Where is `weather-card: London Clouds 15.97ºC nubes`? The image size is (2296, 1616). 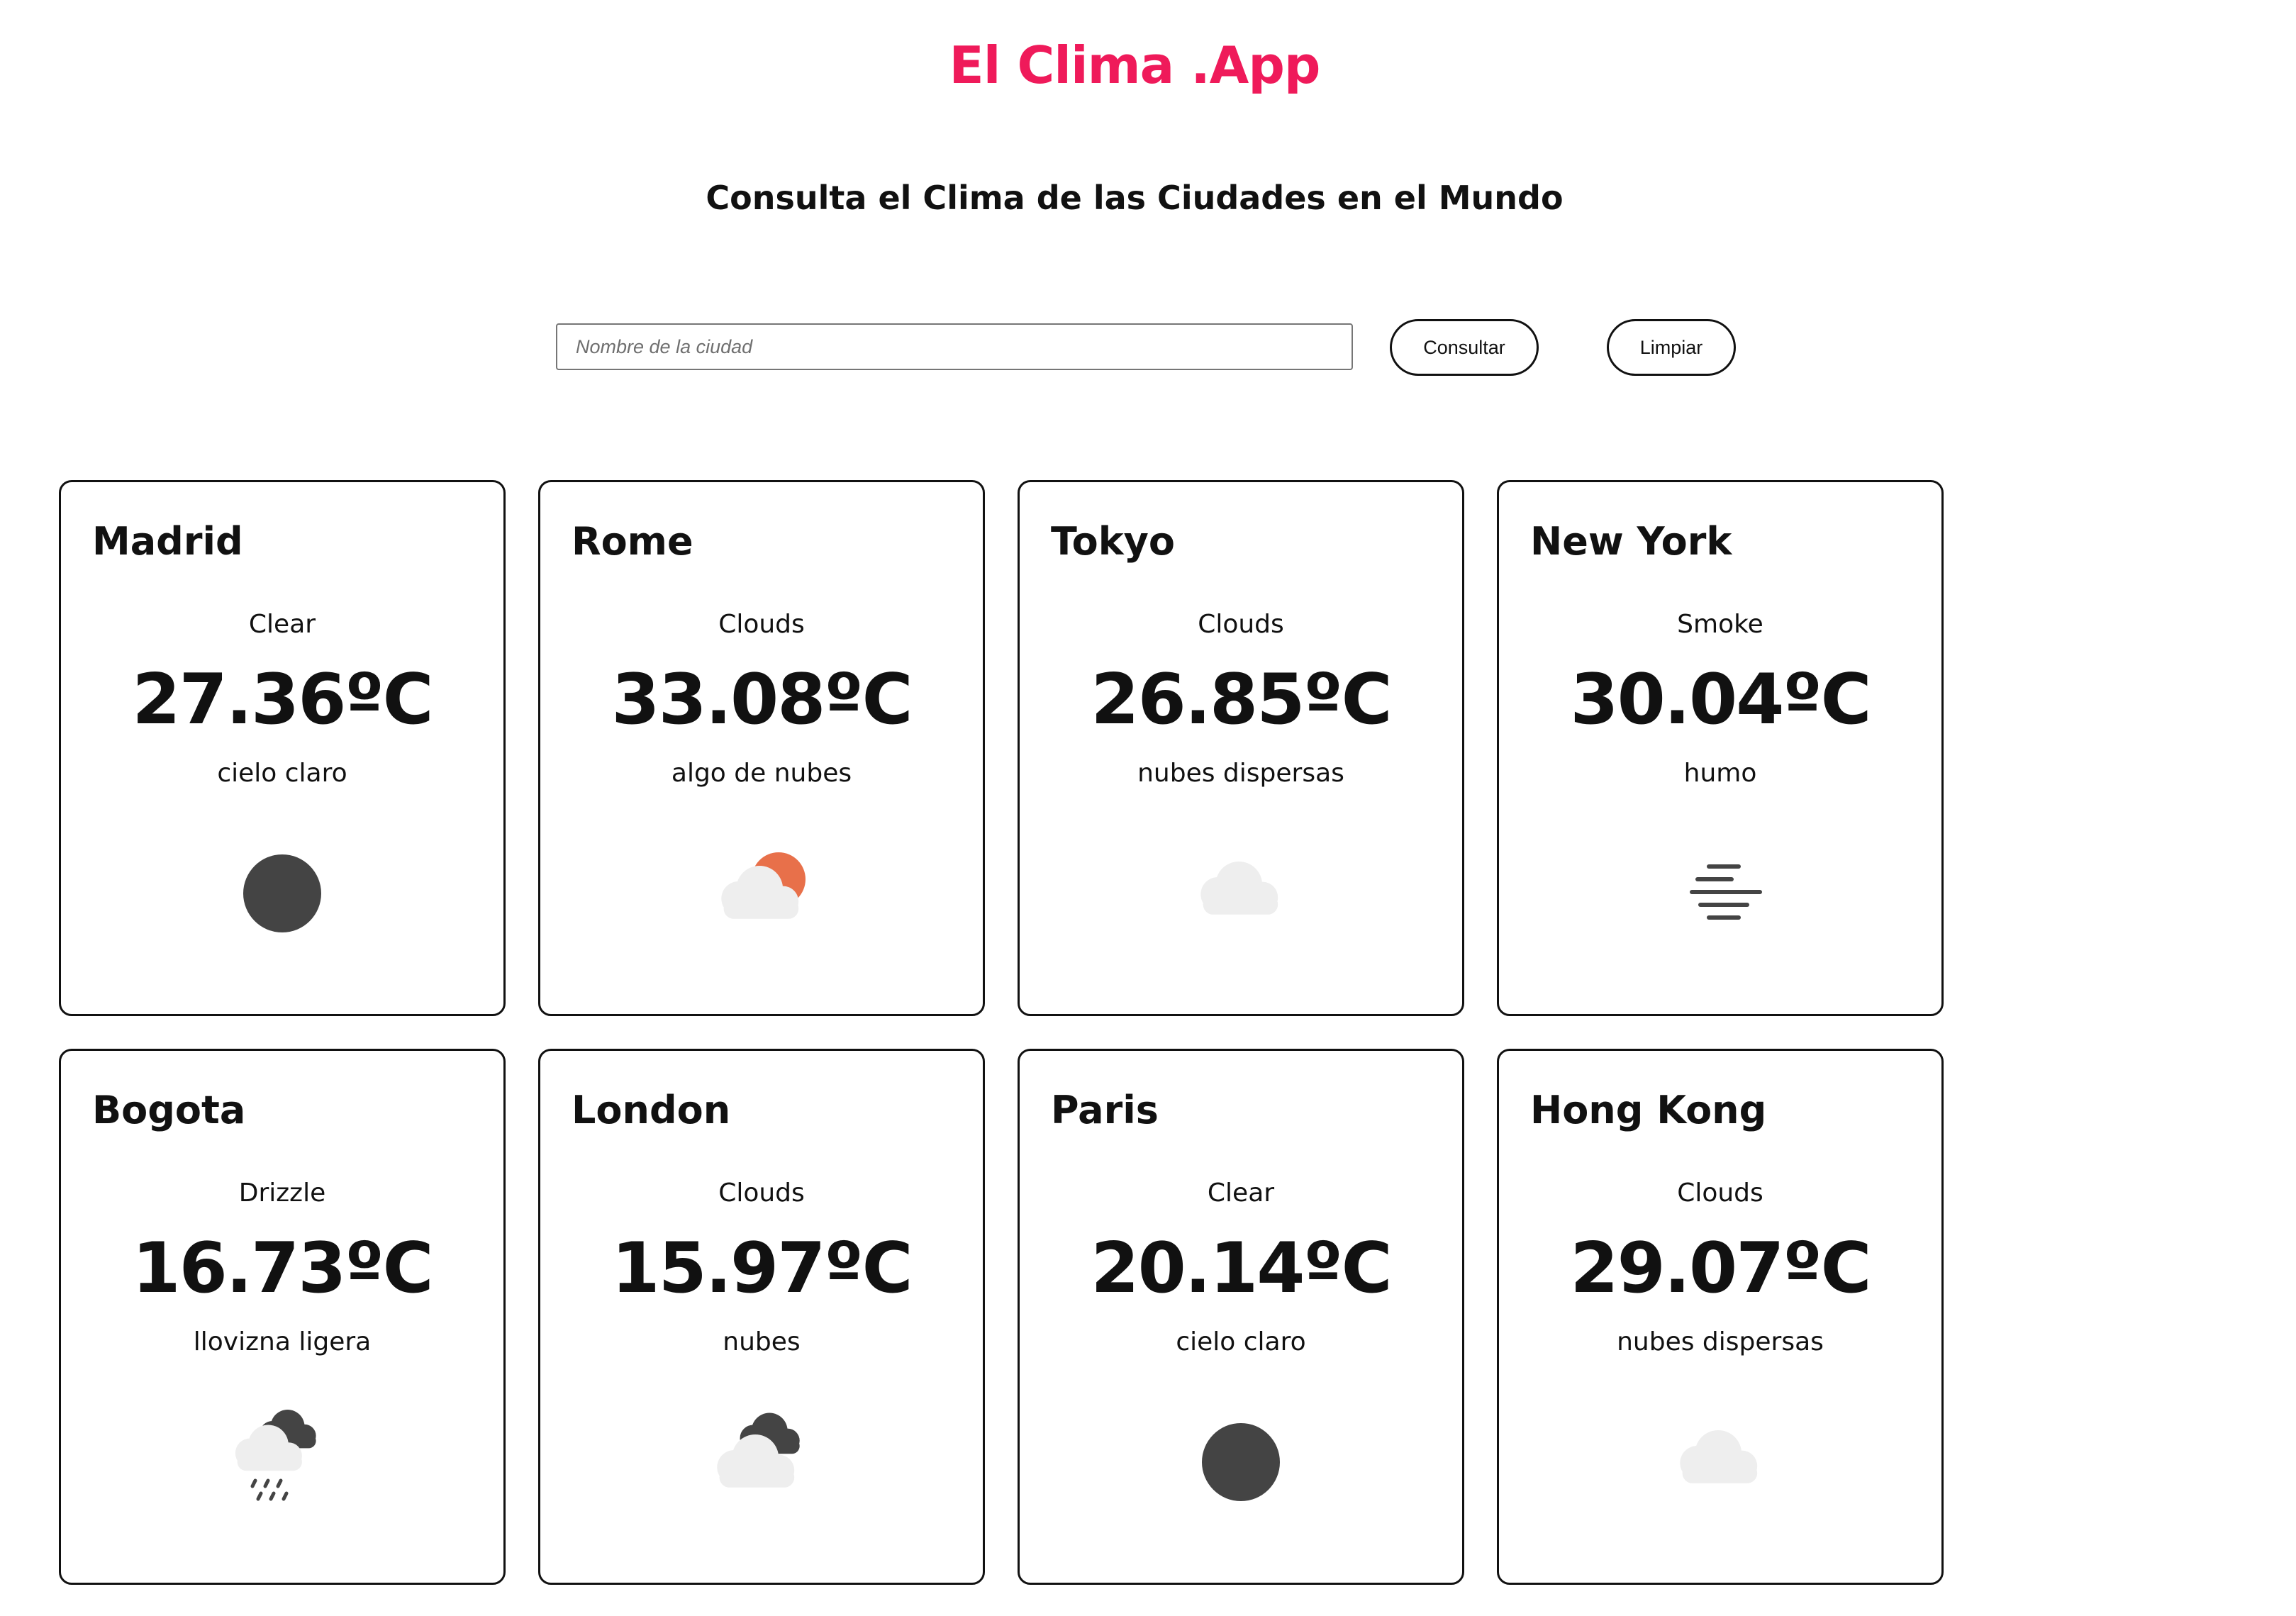
weather-card: London Clouds 15.97ºC nubes is located at coordinates (761, 1317).